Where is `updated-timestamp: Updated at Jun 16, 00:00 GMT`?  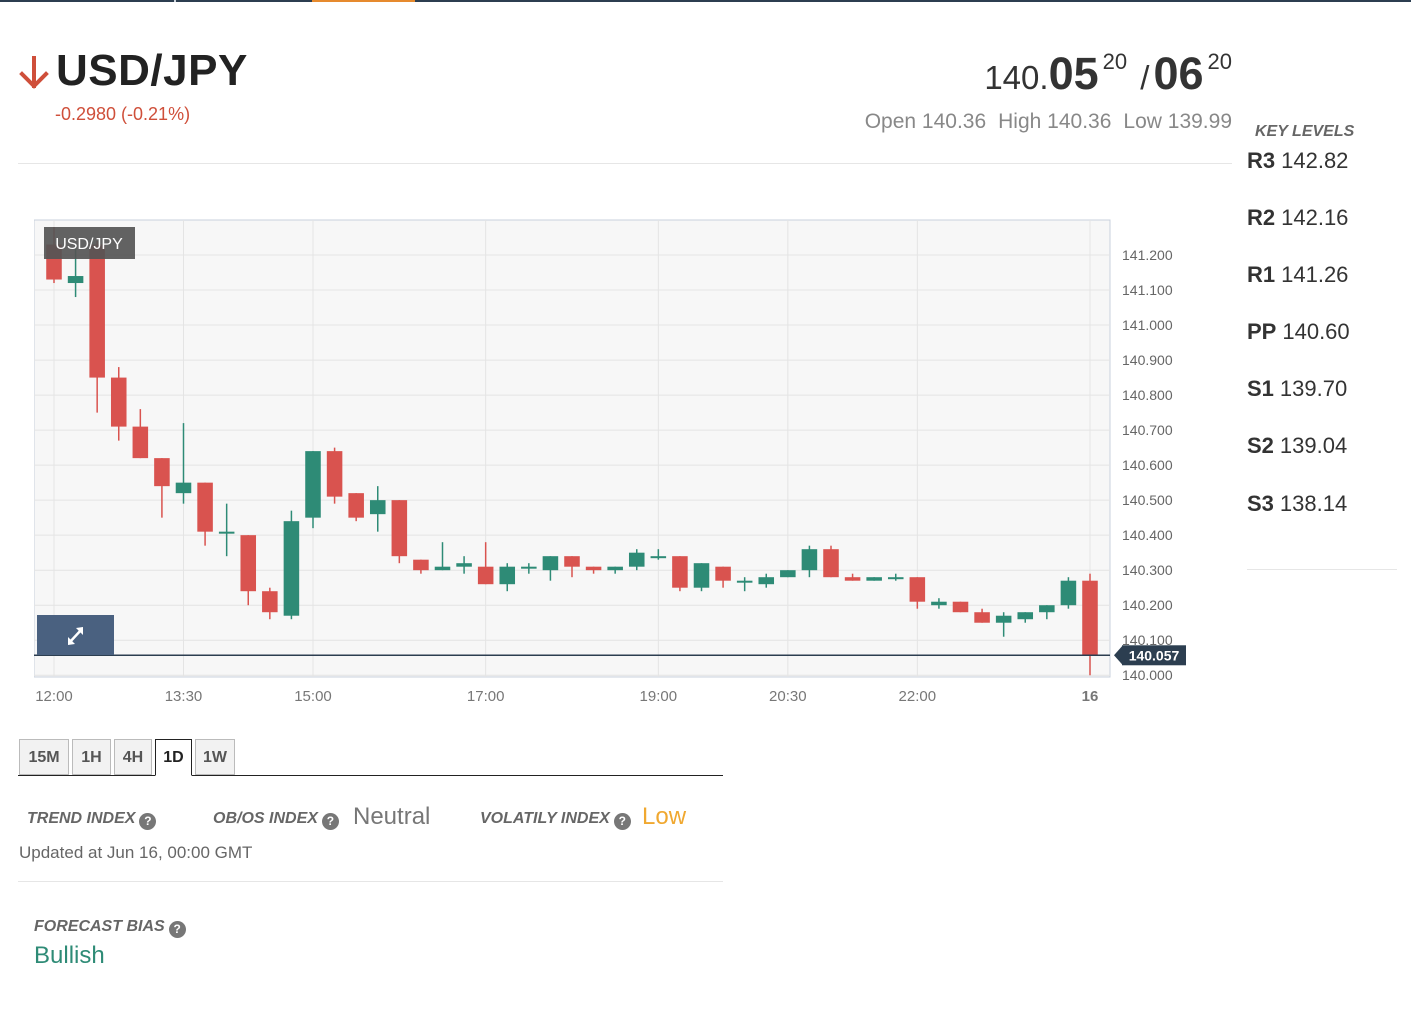
updated-timestamp: Updated at Jun 16, 00:00 GMT is located at coordinates (136, 852).